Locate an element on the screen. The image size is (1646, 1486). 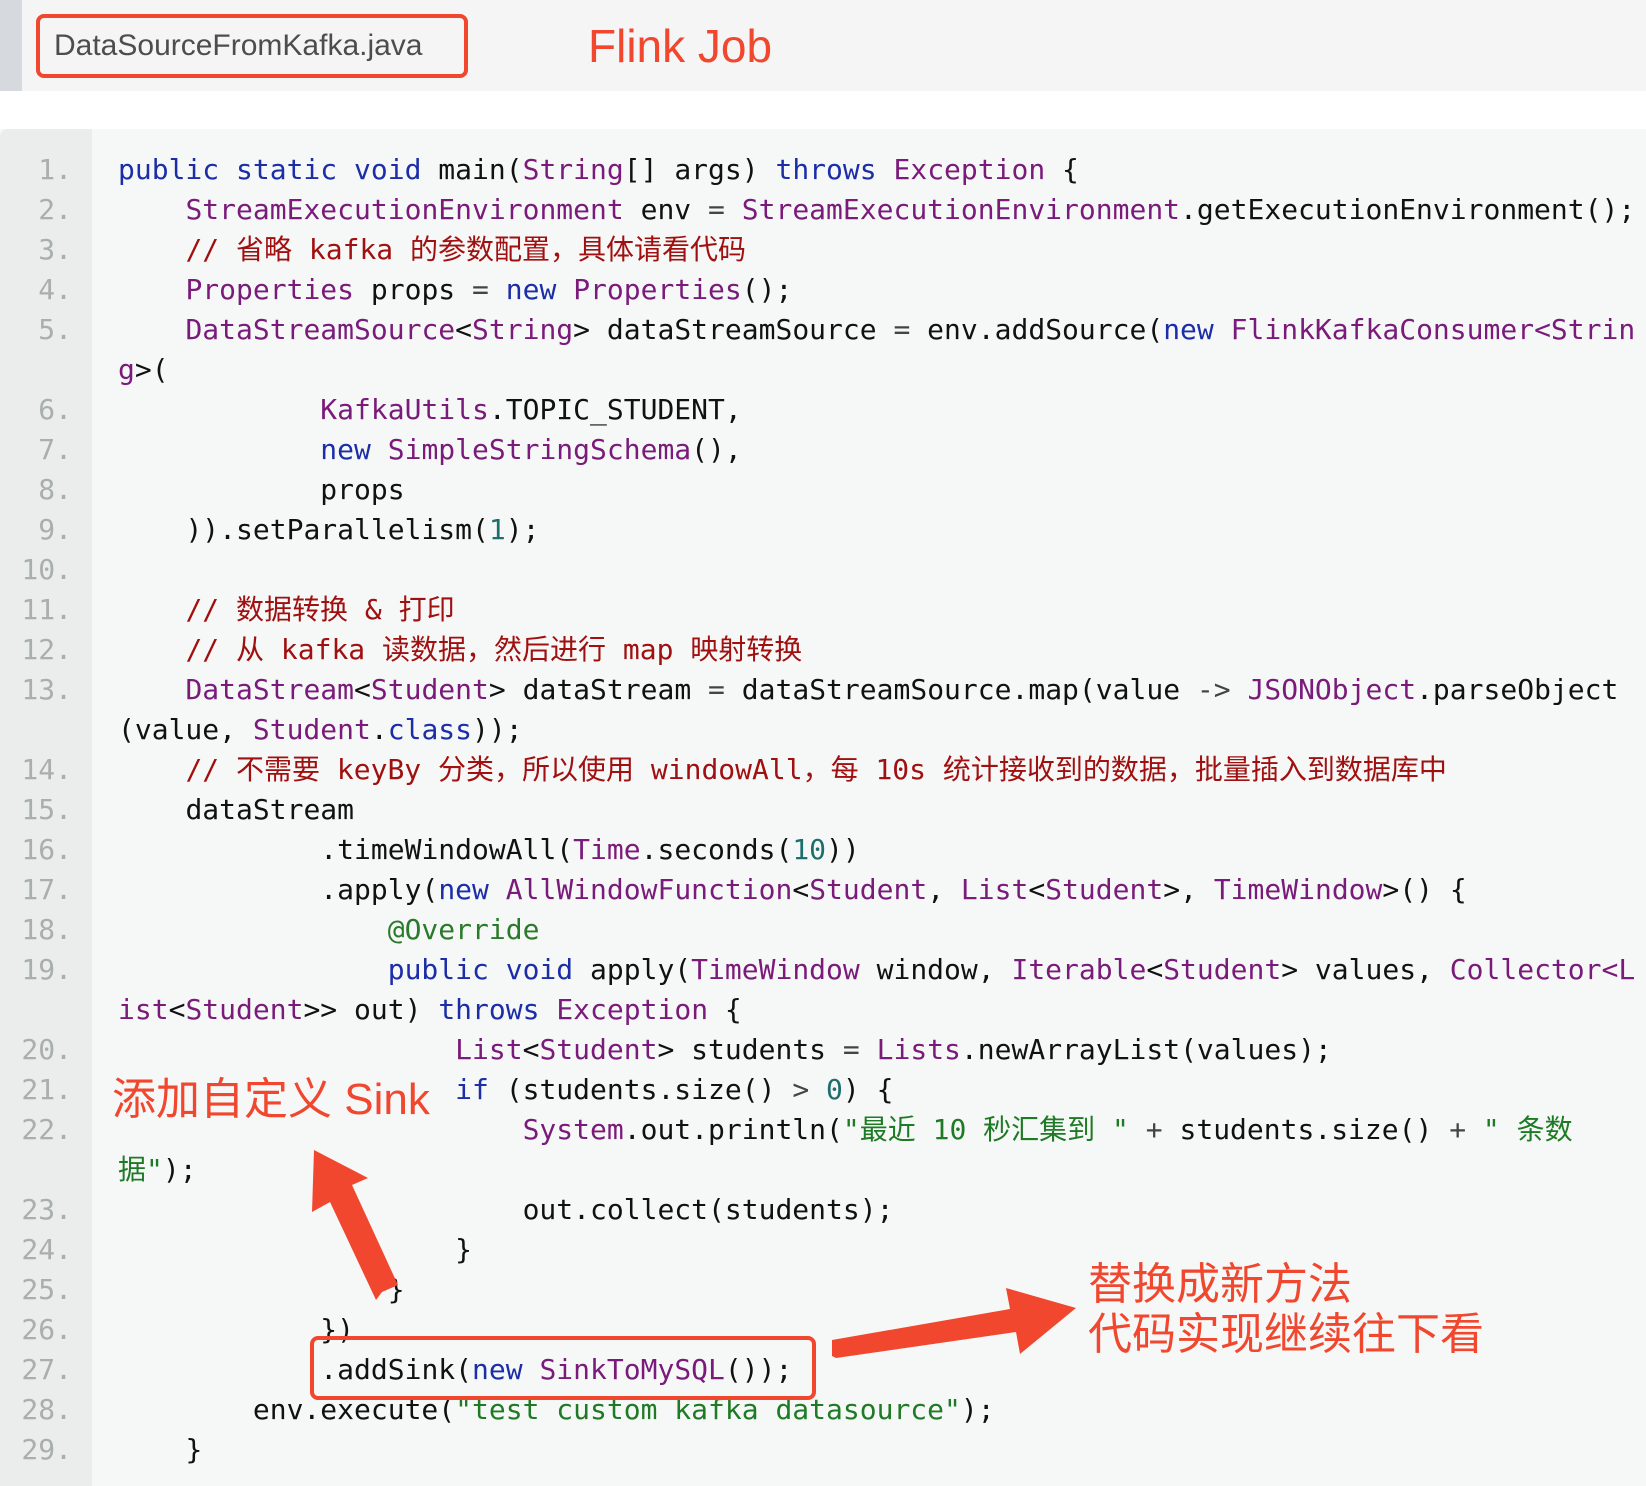
line-number: 3. is located at coordinates (55, 249).